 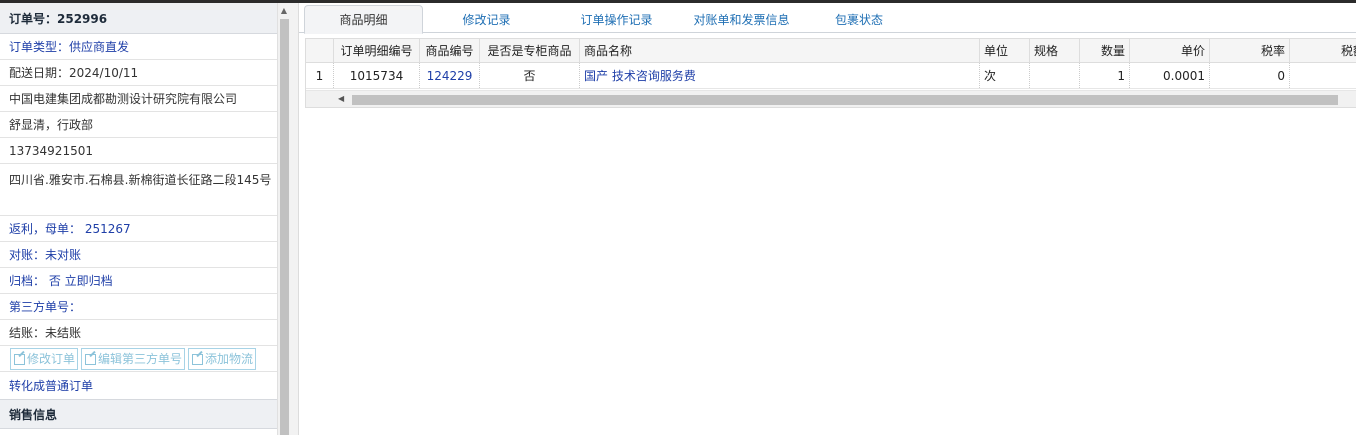 I want to click on product-name-link: 国产 技术咨询服务费, so click(x=780, y=75).